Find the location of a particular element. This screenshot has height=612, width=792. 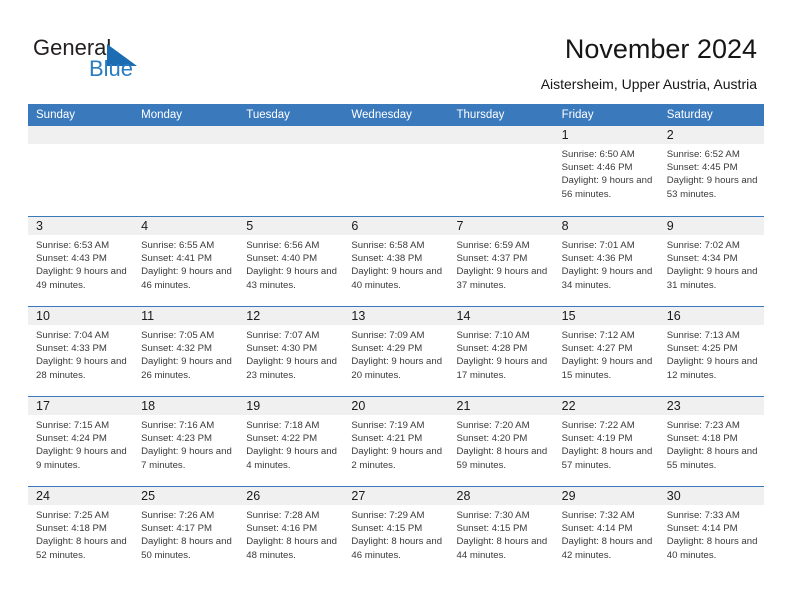

page-subtitle: Aistersheim, Upper Austria, Austria is located at coordinates (648, 84).